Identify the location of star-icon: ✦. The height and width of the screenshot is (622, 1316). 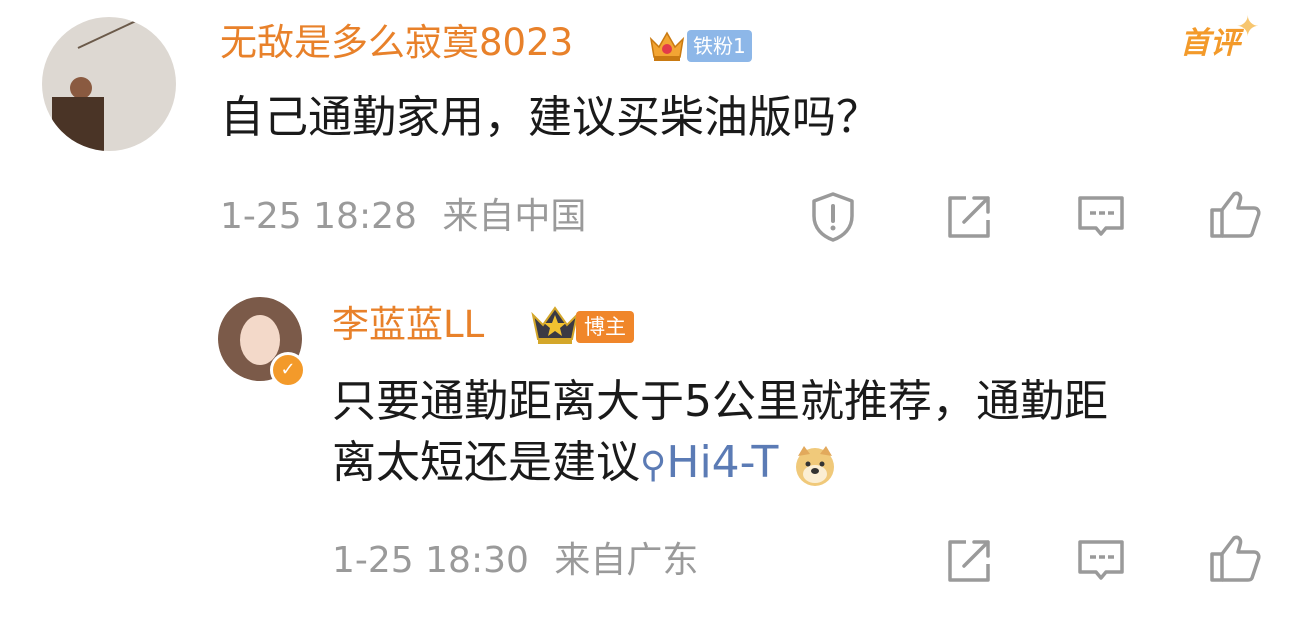
(1248, 26).